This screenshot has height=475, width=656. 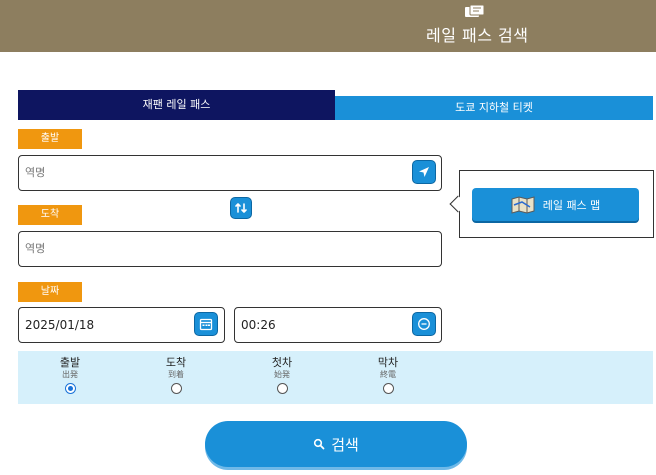 What do you see at coordinates (335, 377) in the screenshot?
I see `time-type-options: 출발 出発 도착 到着 첫차 始発 막차 終電` at bounding box center [335, 377].